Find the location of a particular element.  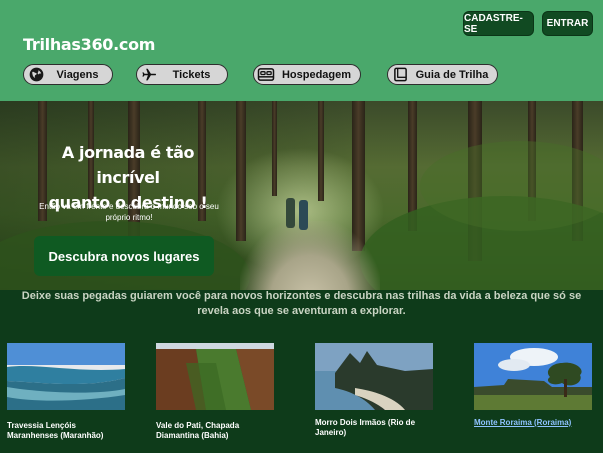

monte-roraima-photo is located at coordinates (533, 376).